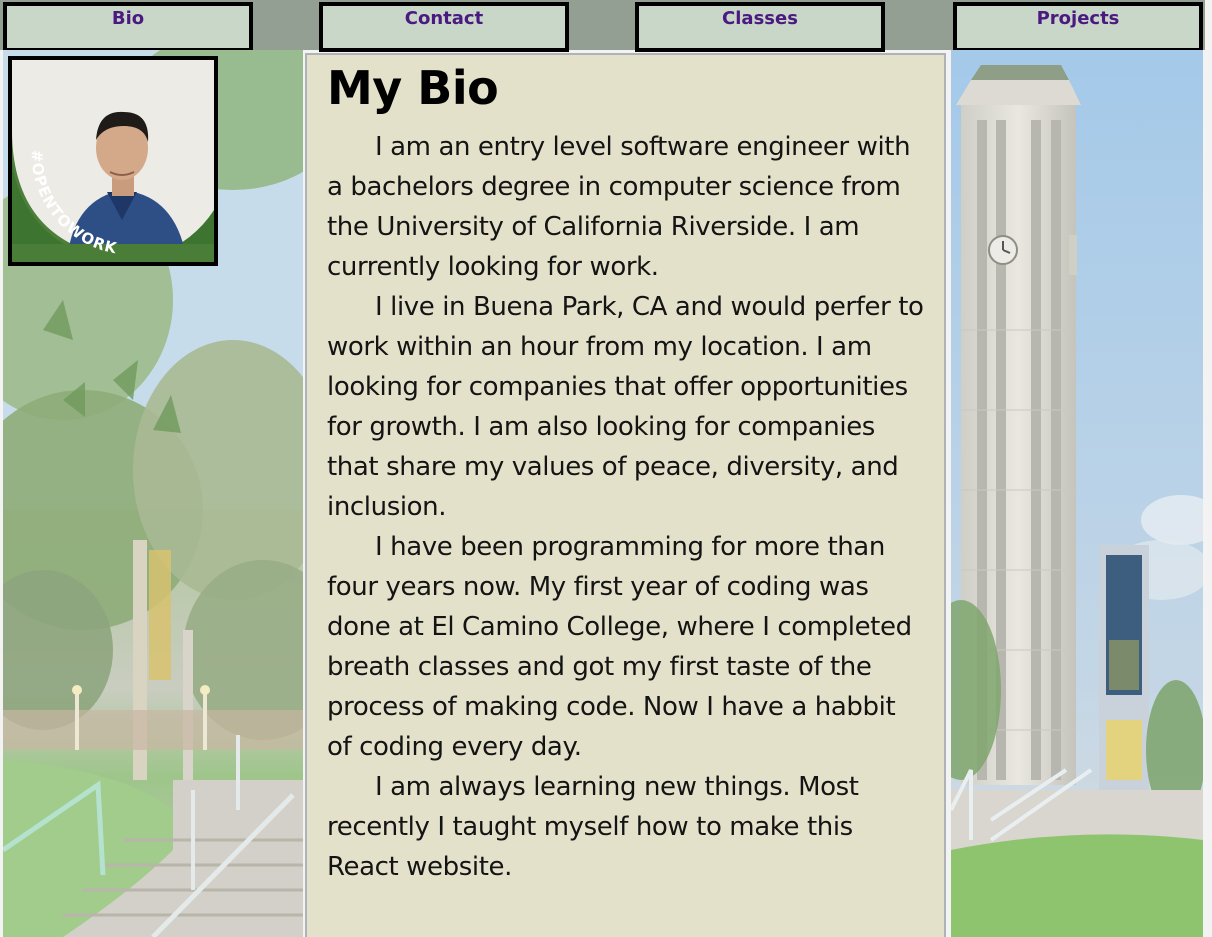  Describe the element at coordinates (602, 26) in the screenshot. I see `top-navigation: Bio Contact Classes Projects` at that location.